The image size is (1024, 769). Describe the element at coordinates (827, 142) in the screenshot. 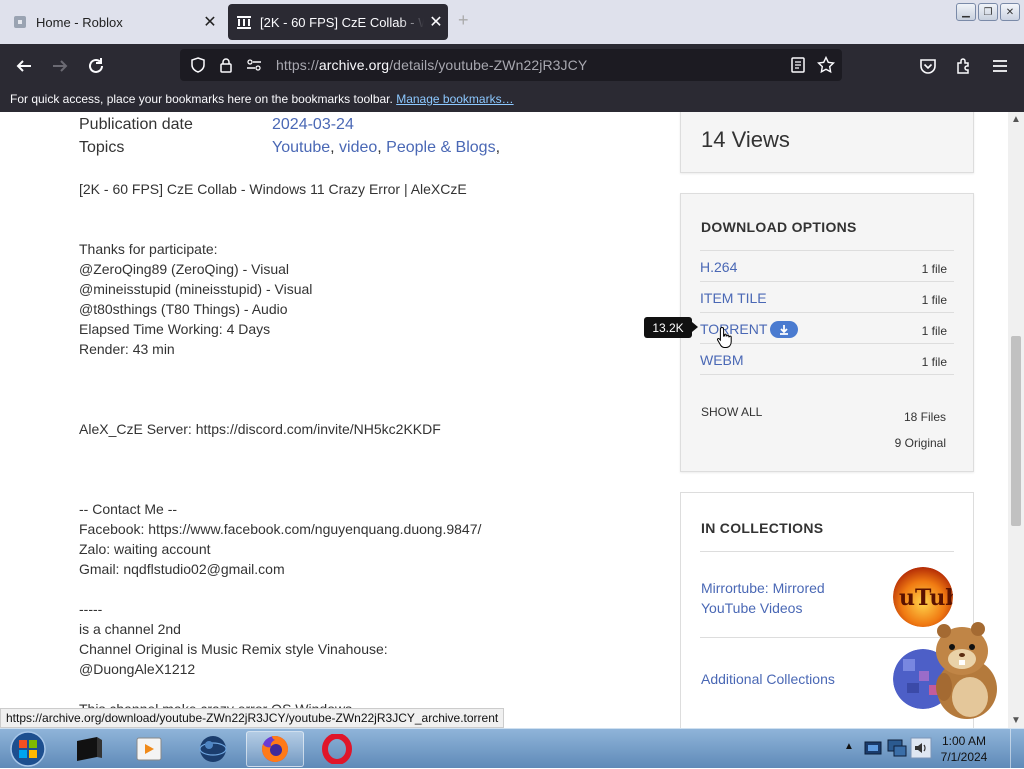

I see `views-panel: 14 Views` at that location.